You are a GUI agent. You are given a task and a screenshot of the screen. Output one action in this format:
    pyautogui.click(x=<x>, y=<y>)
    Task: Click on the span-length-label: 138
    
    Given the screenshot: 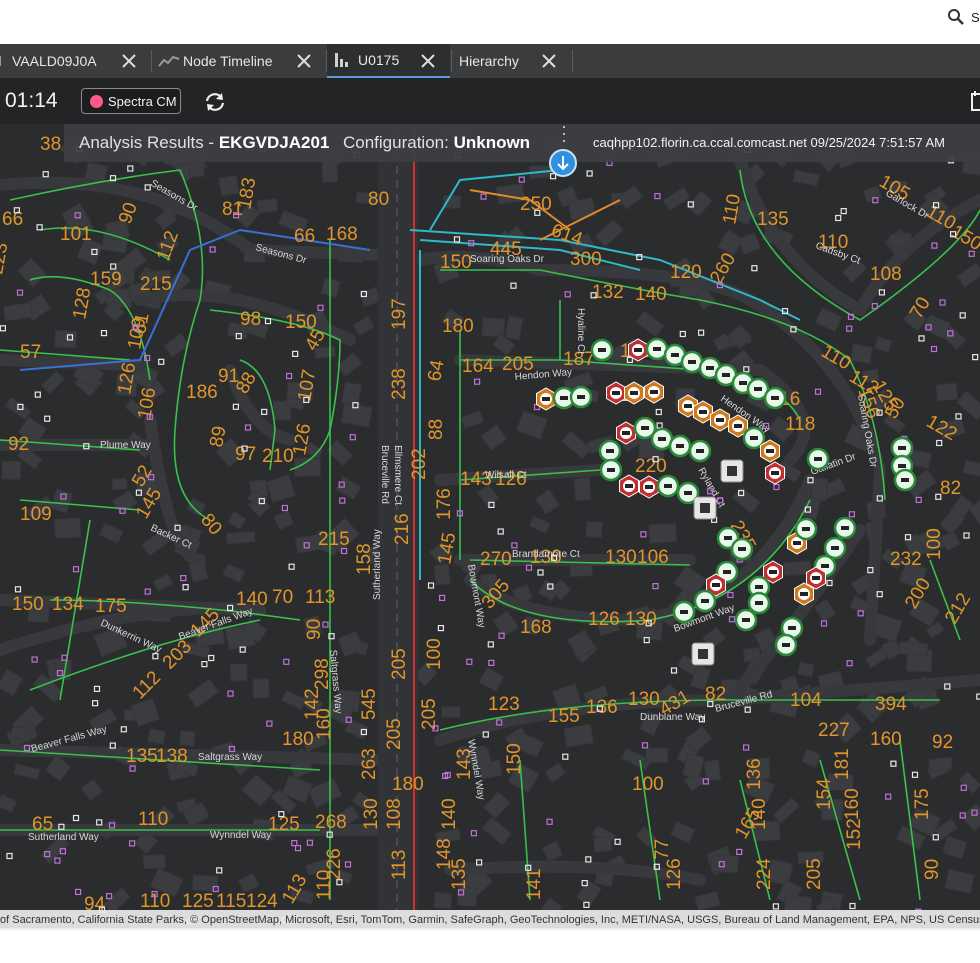 What is the action you would take?
    pyautogui.click(x=172, y=756)
    